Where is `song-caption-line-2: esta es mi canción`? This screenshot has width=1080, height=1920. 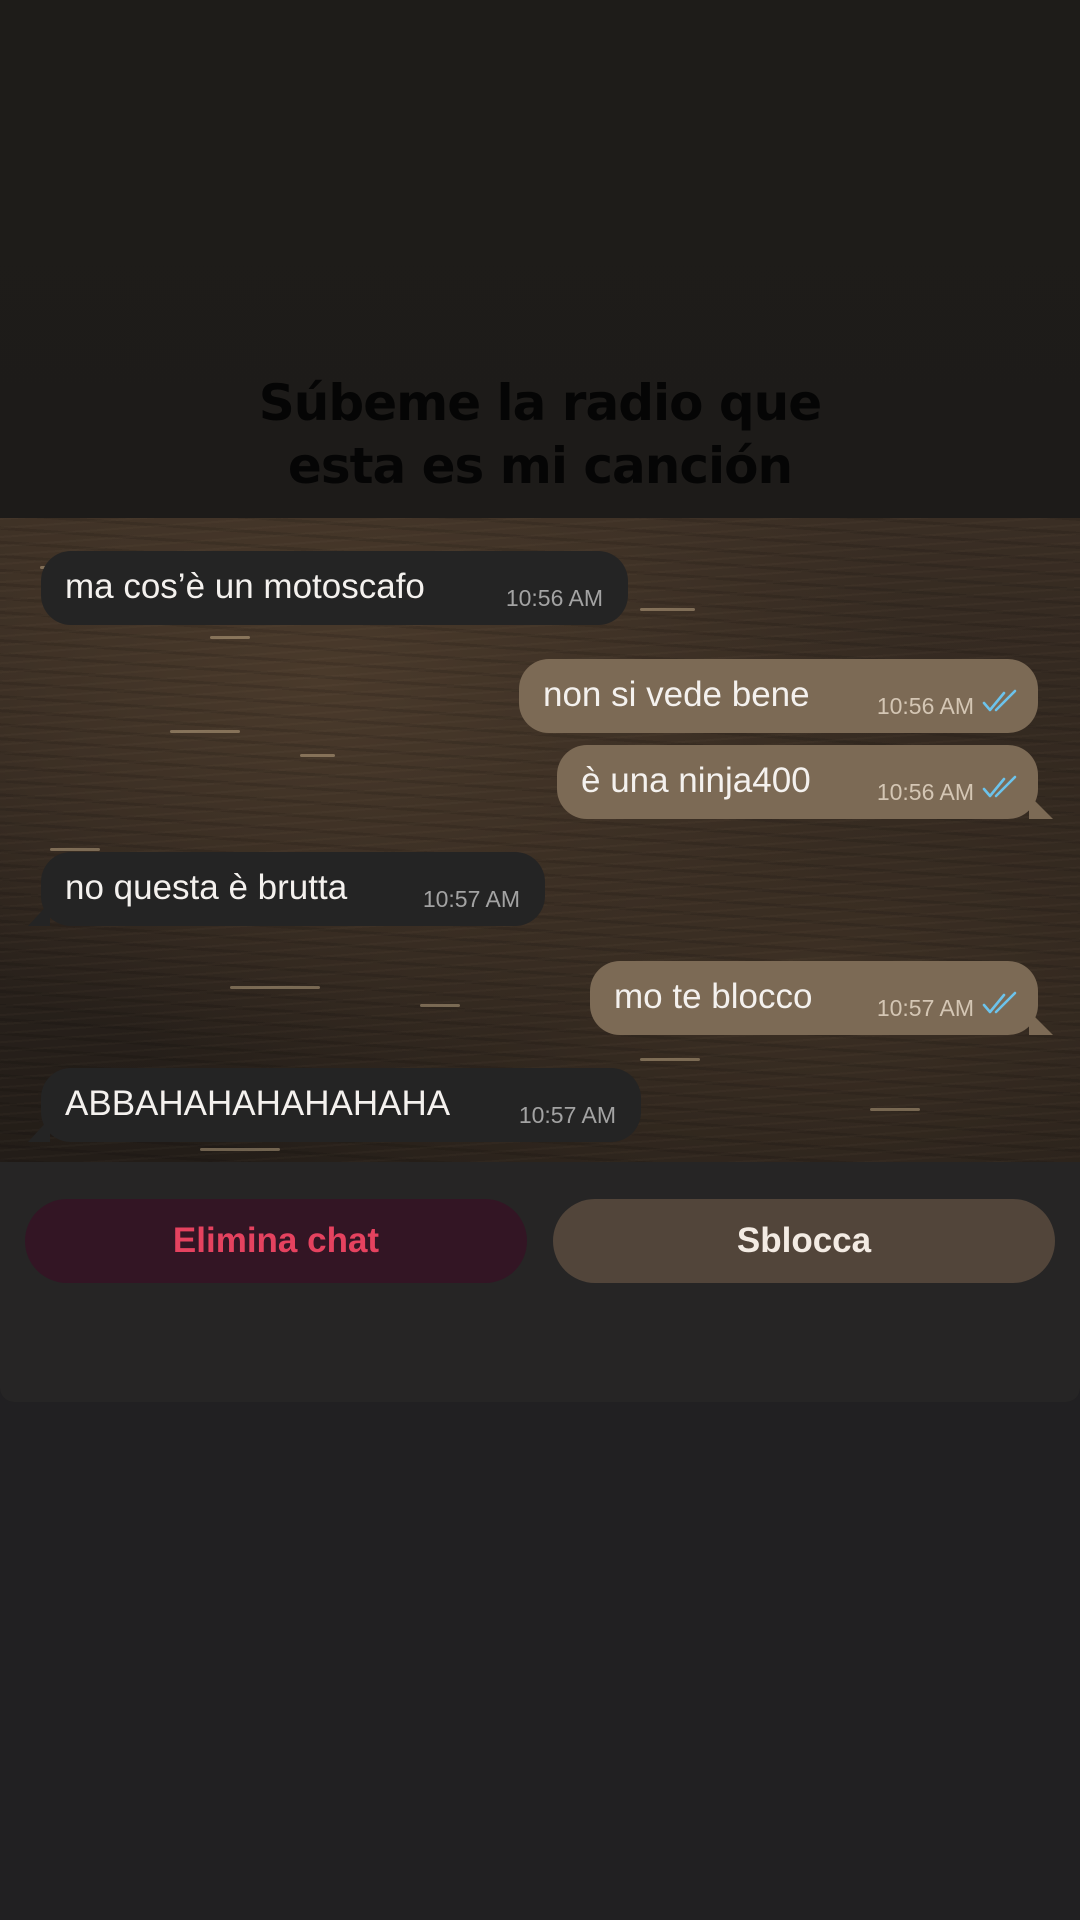
song-caption-line-2: esta es mi canción is located at coordinates (540, 466).